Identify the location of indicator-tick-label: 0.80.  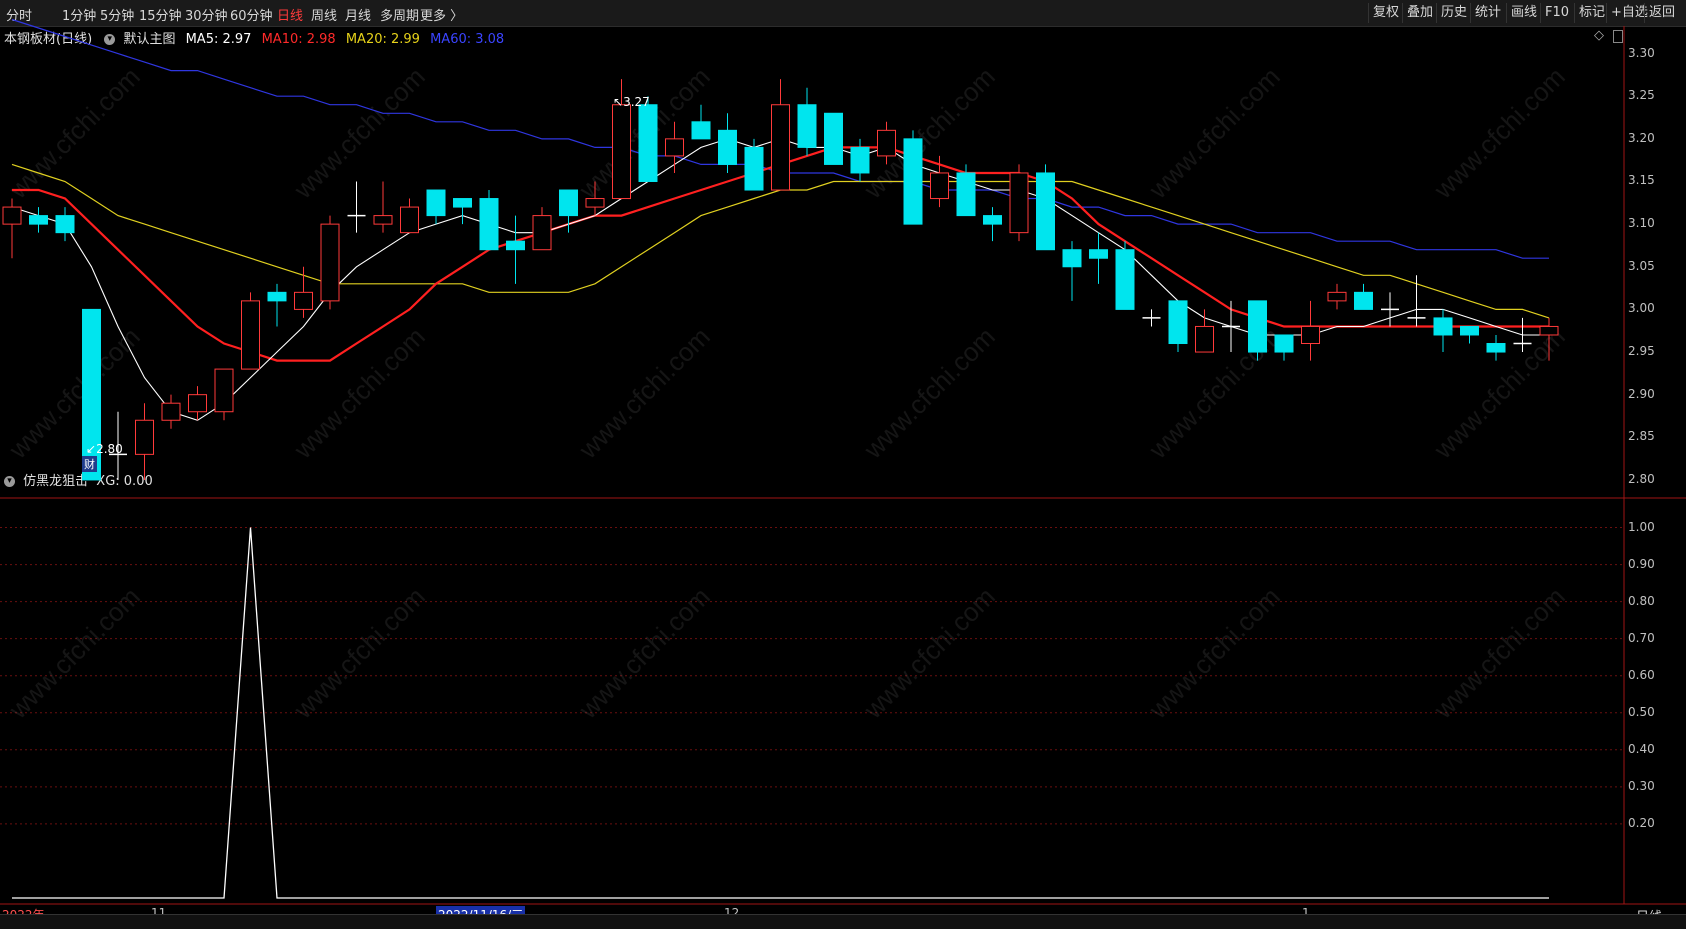
(1641, 600).